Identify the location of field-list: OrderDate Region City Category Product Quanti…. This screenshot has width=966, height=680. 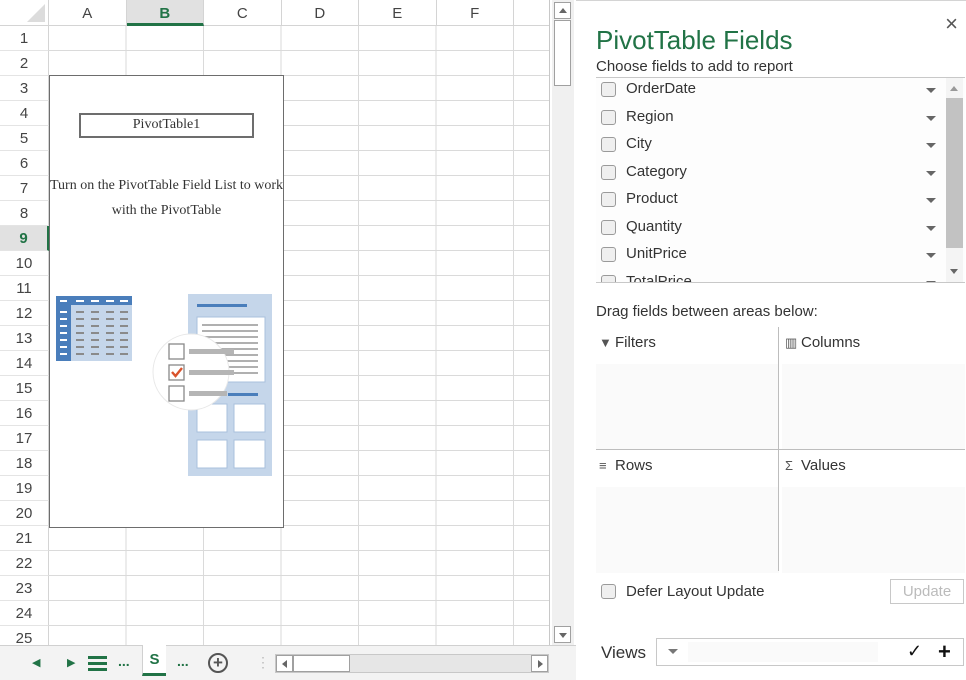
(780, 180).